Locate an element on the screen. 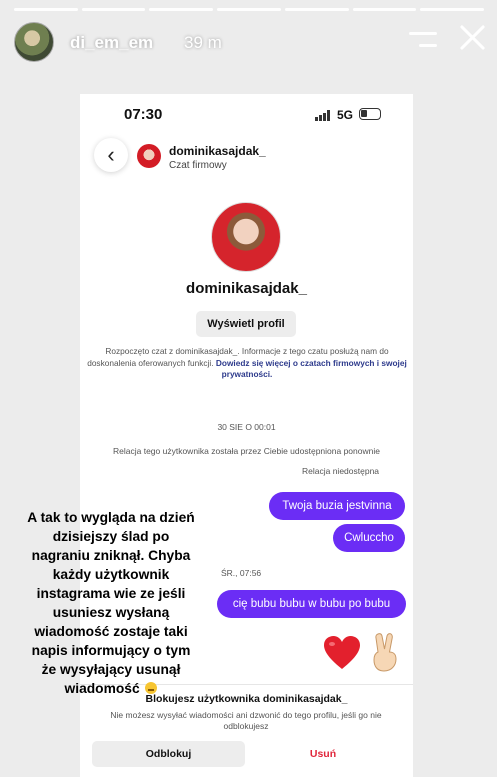  caption-last-line: wiadomość is located at coordinates (111, 688).